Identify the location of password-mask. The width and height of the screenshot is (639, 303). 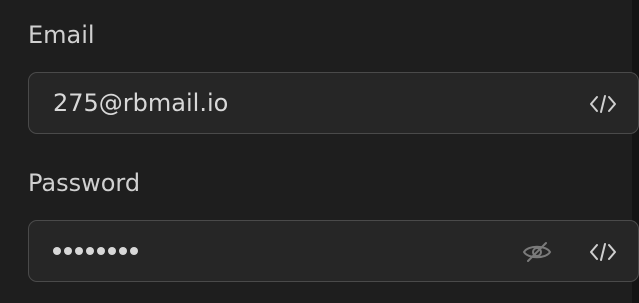
(95, 251).